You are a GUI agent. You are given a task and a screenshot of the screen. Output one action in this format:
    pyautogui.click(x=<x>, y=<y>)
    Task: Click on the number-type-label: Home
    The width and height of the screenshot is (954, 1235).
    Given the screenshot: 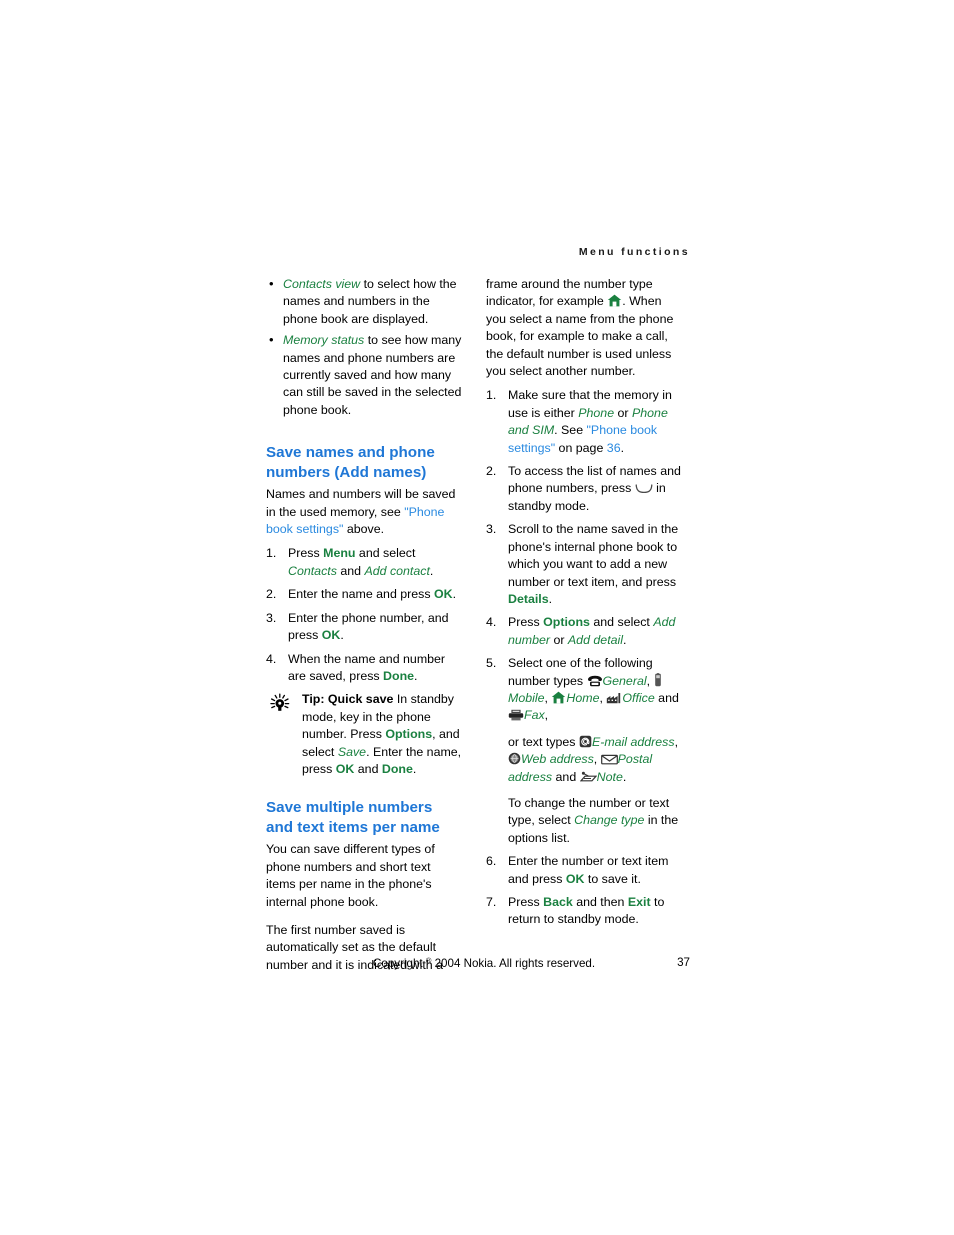 What is the action you would take?
    pyautogui.click(x=583, y=697)
    